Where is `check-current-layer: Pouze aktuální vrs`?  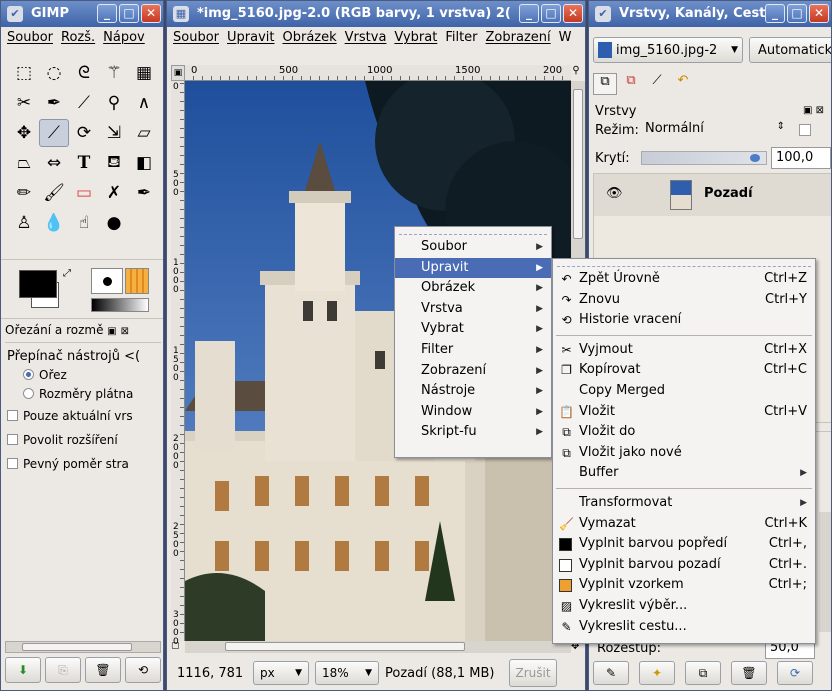 check-current-layer: Pouze aktuální vrs is located at coordinates (70, 416).